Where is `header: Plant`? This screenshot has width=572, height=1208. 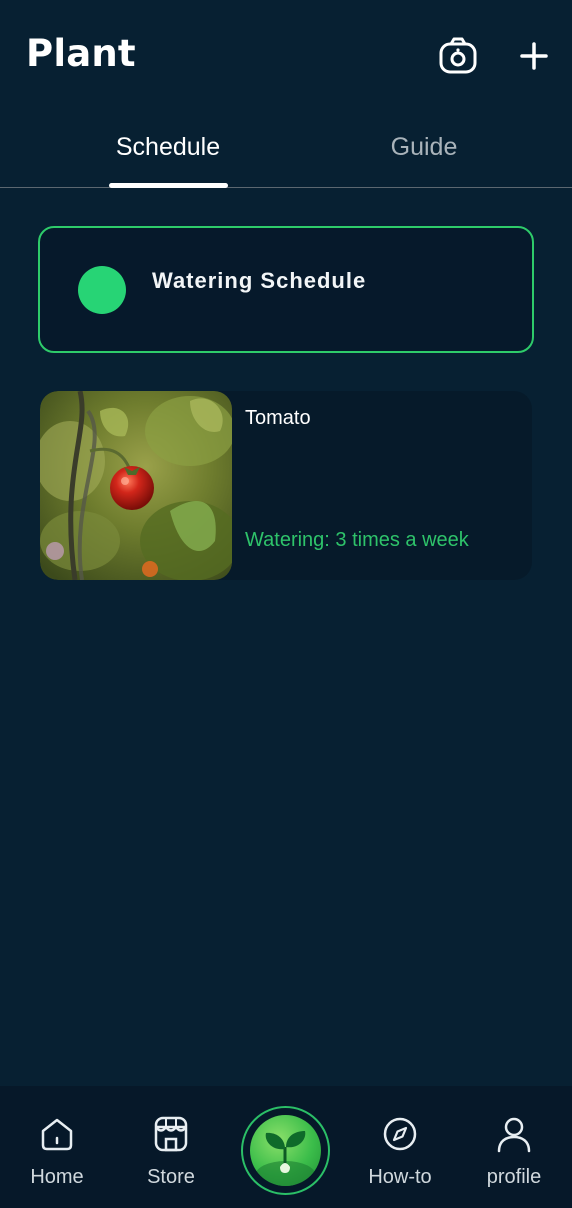
header: Plant is located at coordinates (286, 55).